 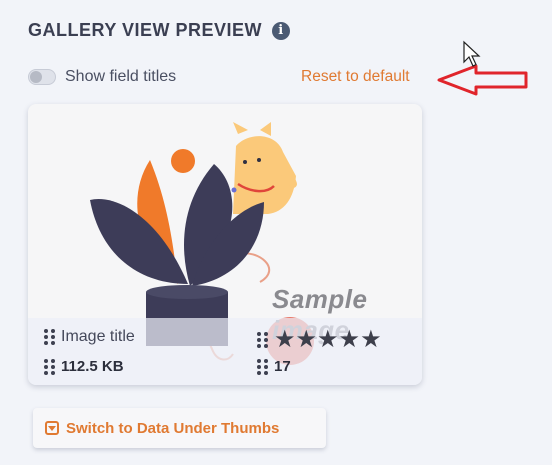 I want to click on switch-to-data-under-thumbs-button: Switch to Data Under Thumbs, so click(x=179, y=428).